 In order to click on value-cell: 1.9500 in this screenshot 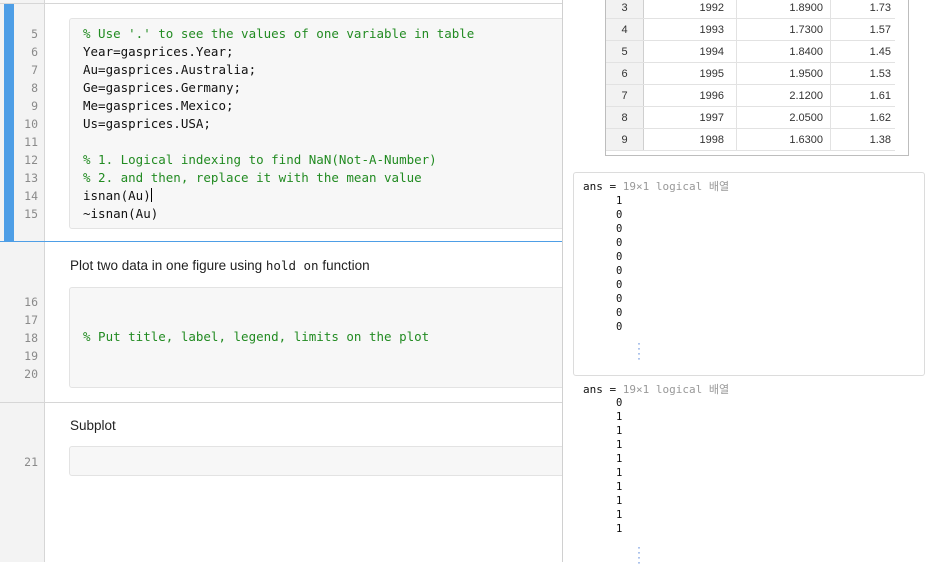, I will do `click(783, 73)`.